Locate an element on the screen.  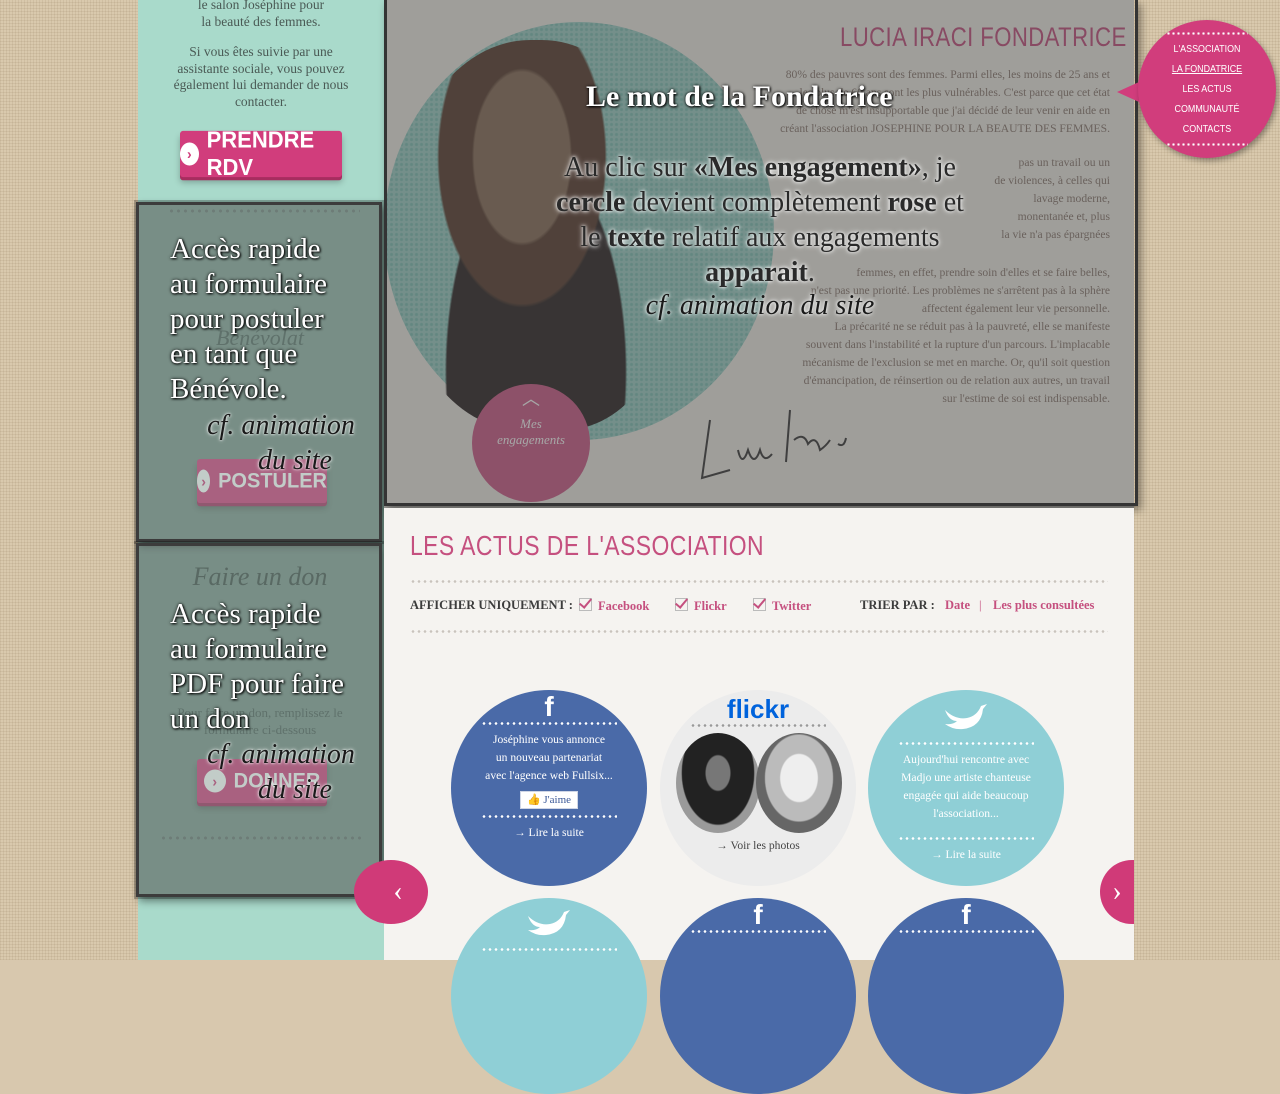
founder-overlay-sub: cf. animation du site is located at coordinates (760, 305).